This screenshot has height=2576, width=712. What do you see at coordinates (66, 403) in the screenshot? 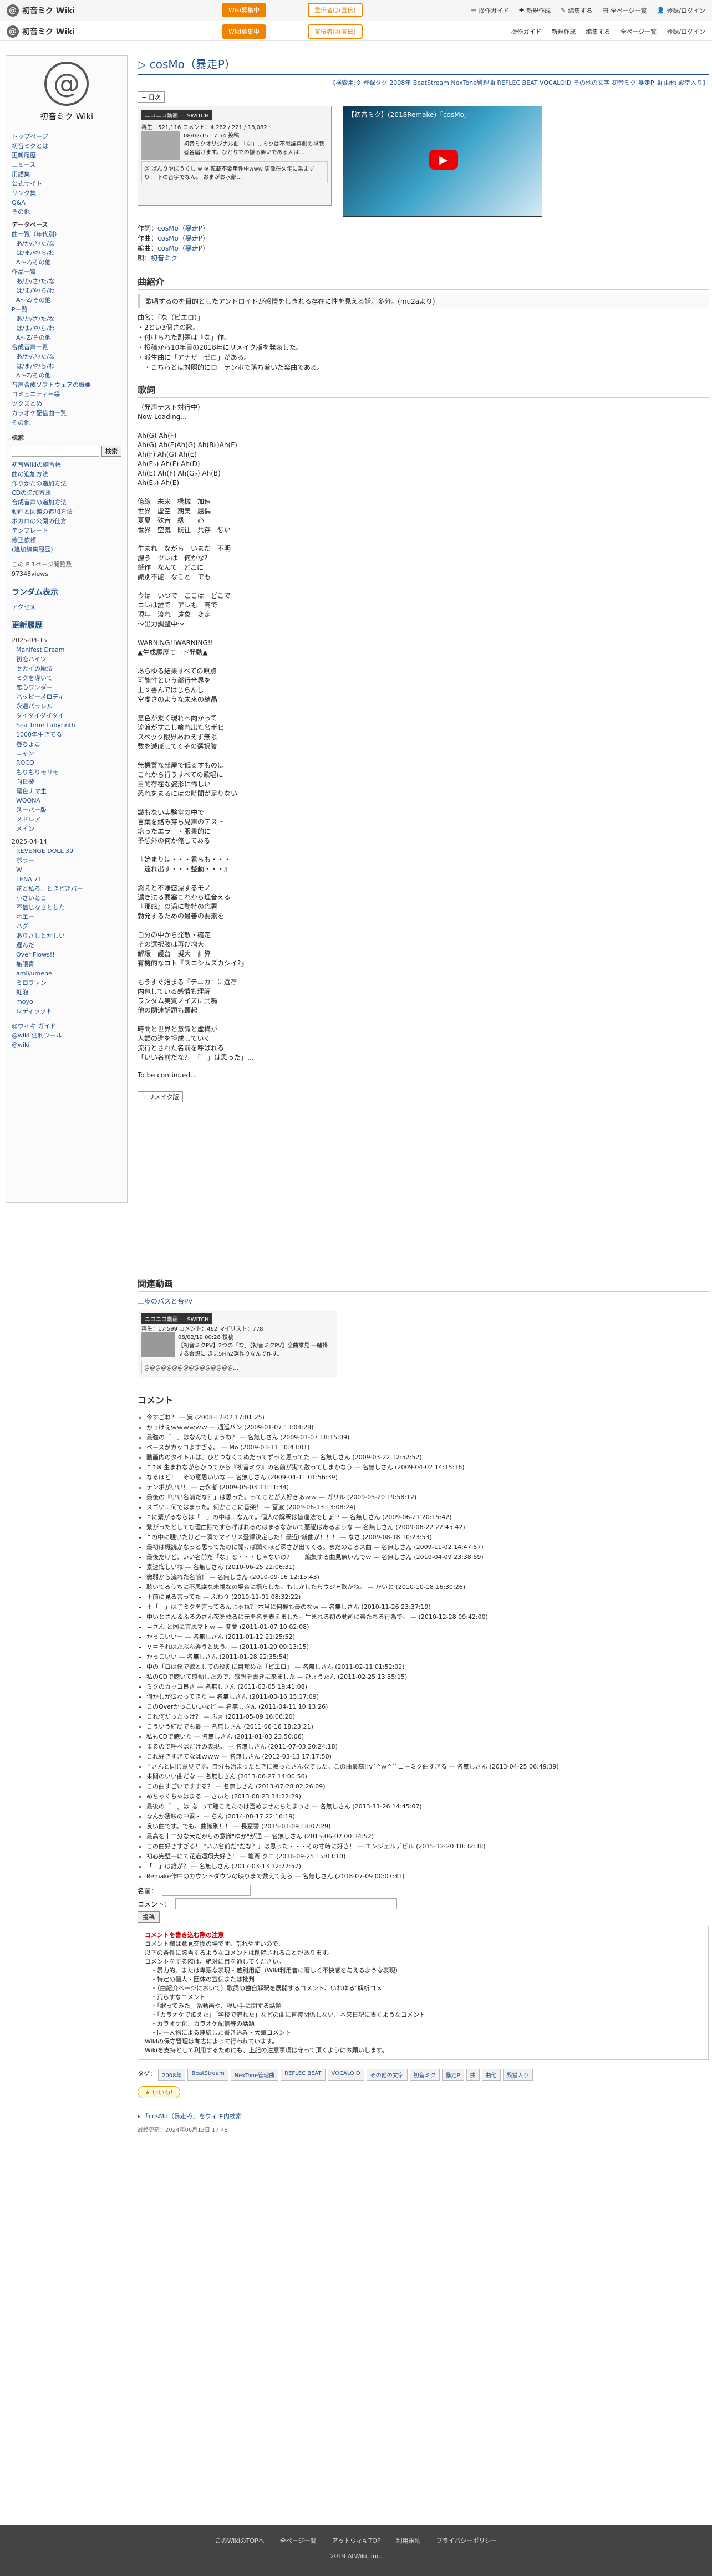
I see `sidebar-db-item: ツクまとめ` at bounding box center [66, 403].